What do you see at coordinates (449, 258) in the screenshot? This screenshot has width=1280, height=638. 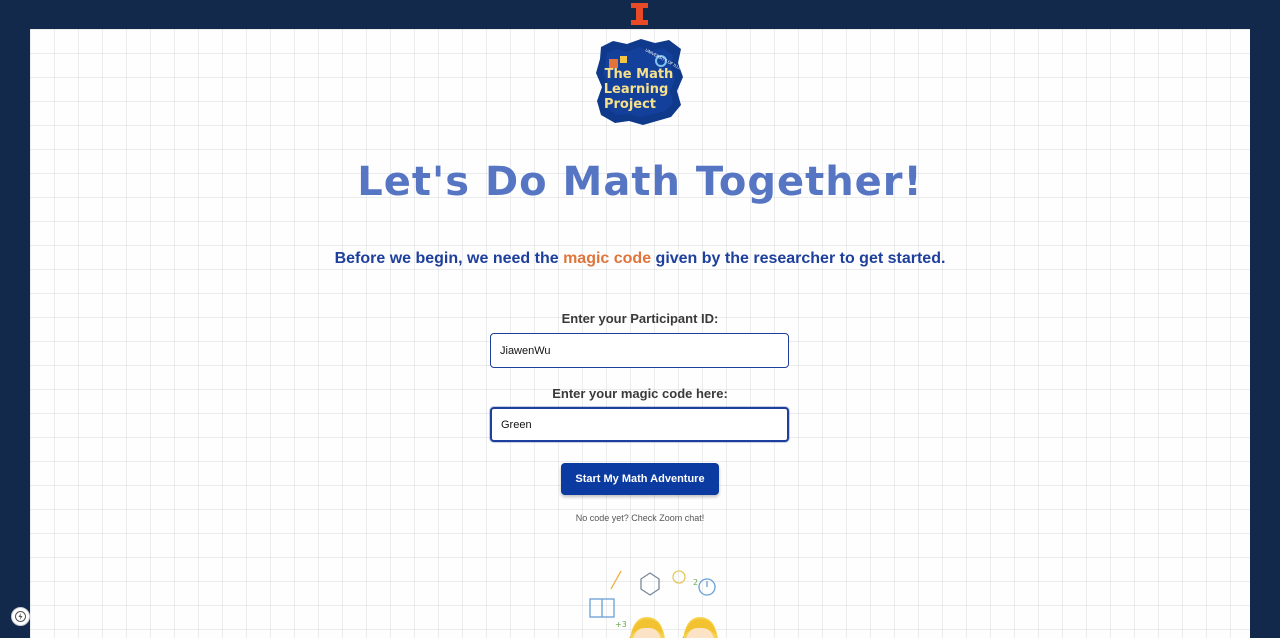 I see `intro-text-before: Before we begin, we need the` at bounding box center [449, 258].